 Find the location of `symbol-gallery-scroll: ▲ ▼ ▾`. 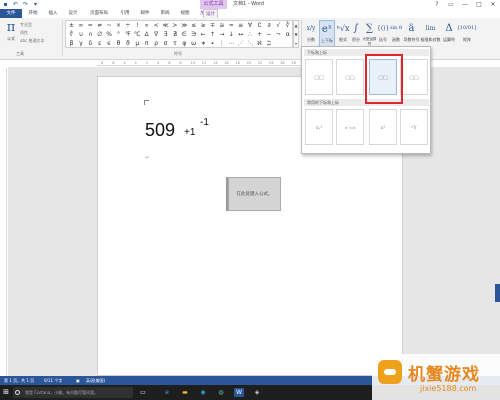

symbol-gallery-scroll: ▲ ▼ ▾ is located at coordinates (296, 34).